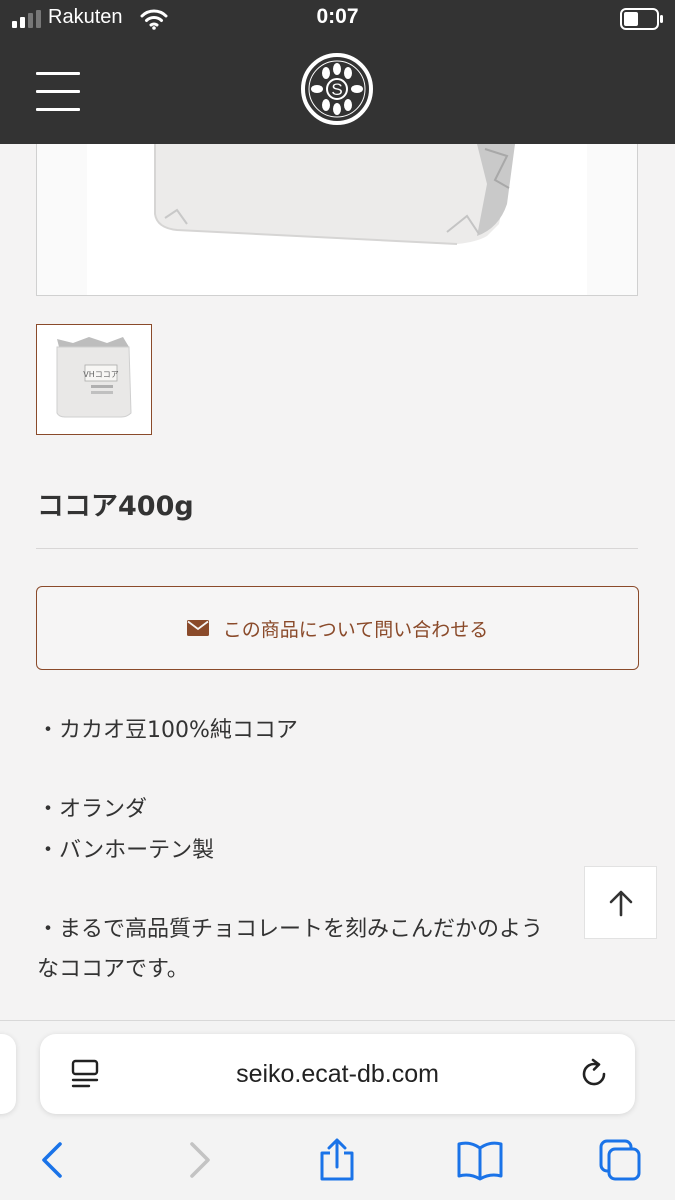 The height and width of the screenshot is (1200, 675). I want to click on forward-icon, so click(198, 1160).